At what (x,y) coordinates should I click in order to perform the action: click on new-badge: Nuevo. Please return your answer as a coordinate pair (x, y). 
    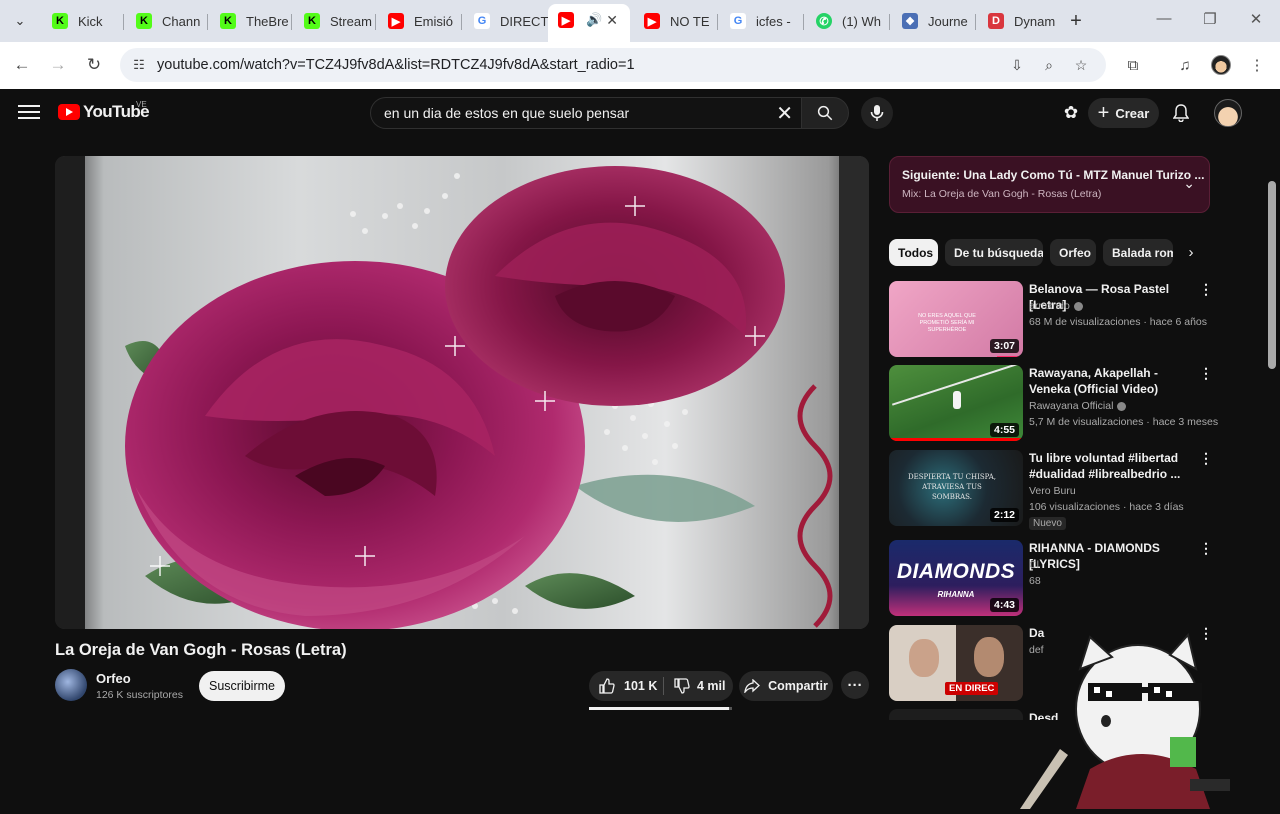
    Looking at the image, I should click on (1047, 523).